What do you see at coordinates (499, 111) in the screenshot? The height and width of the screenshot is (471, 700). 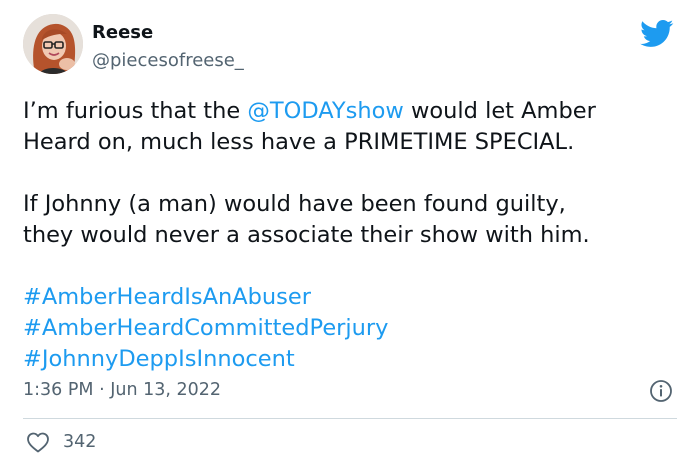 I see `tweet-text-segment: would let Amber` at bounding box center [499, 111].